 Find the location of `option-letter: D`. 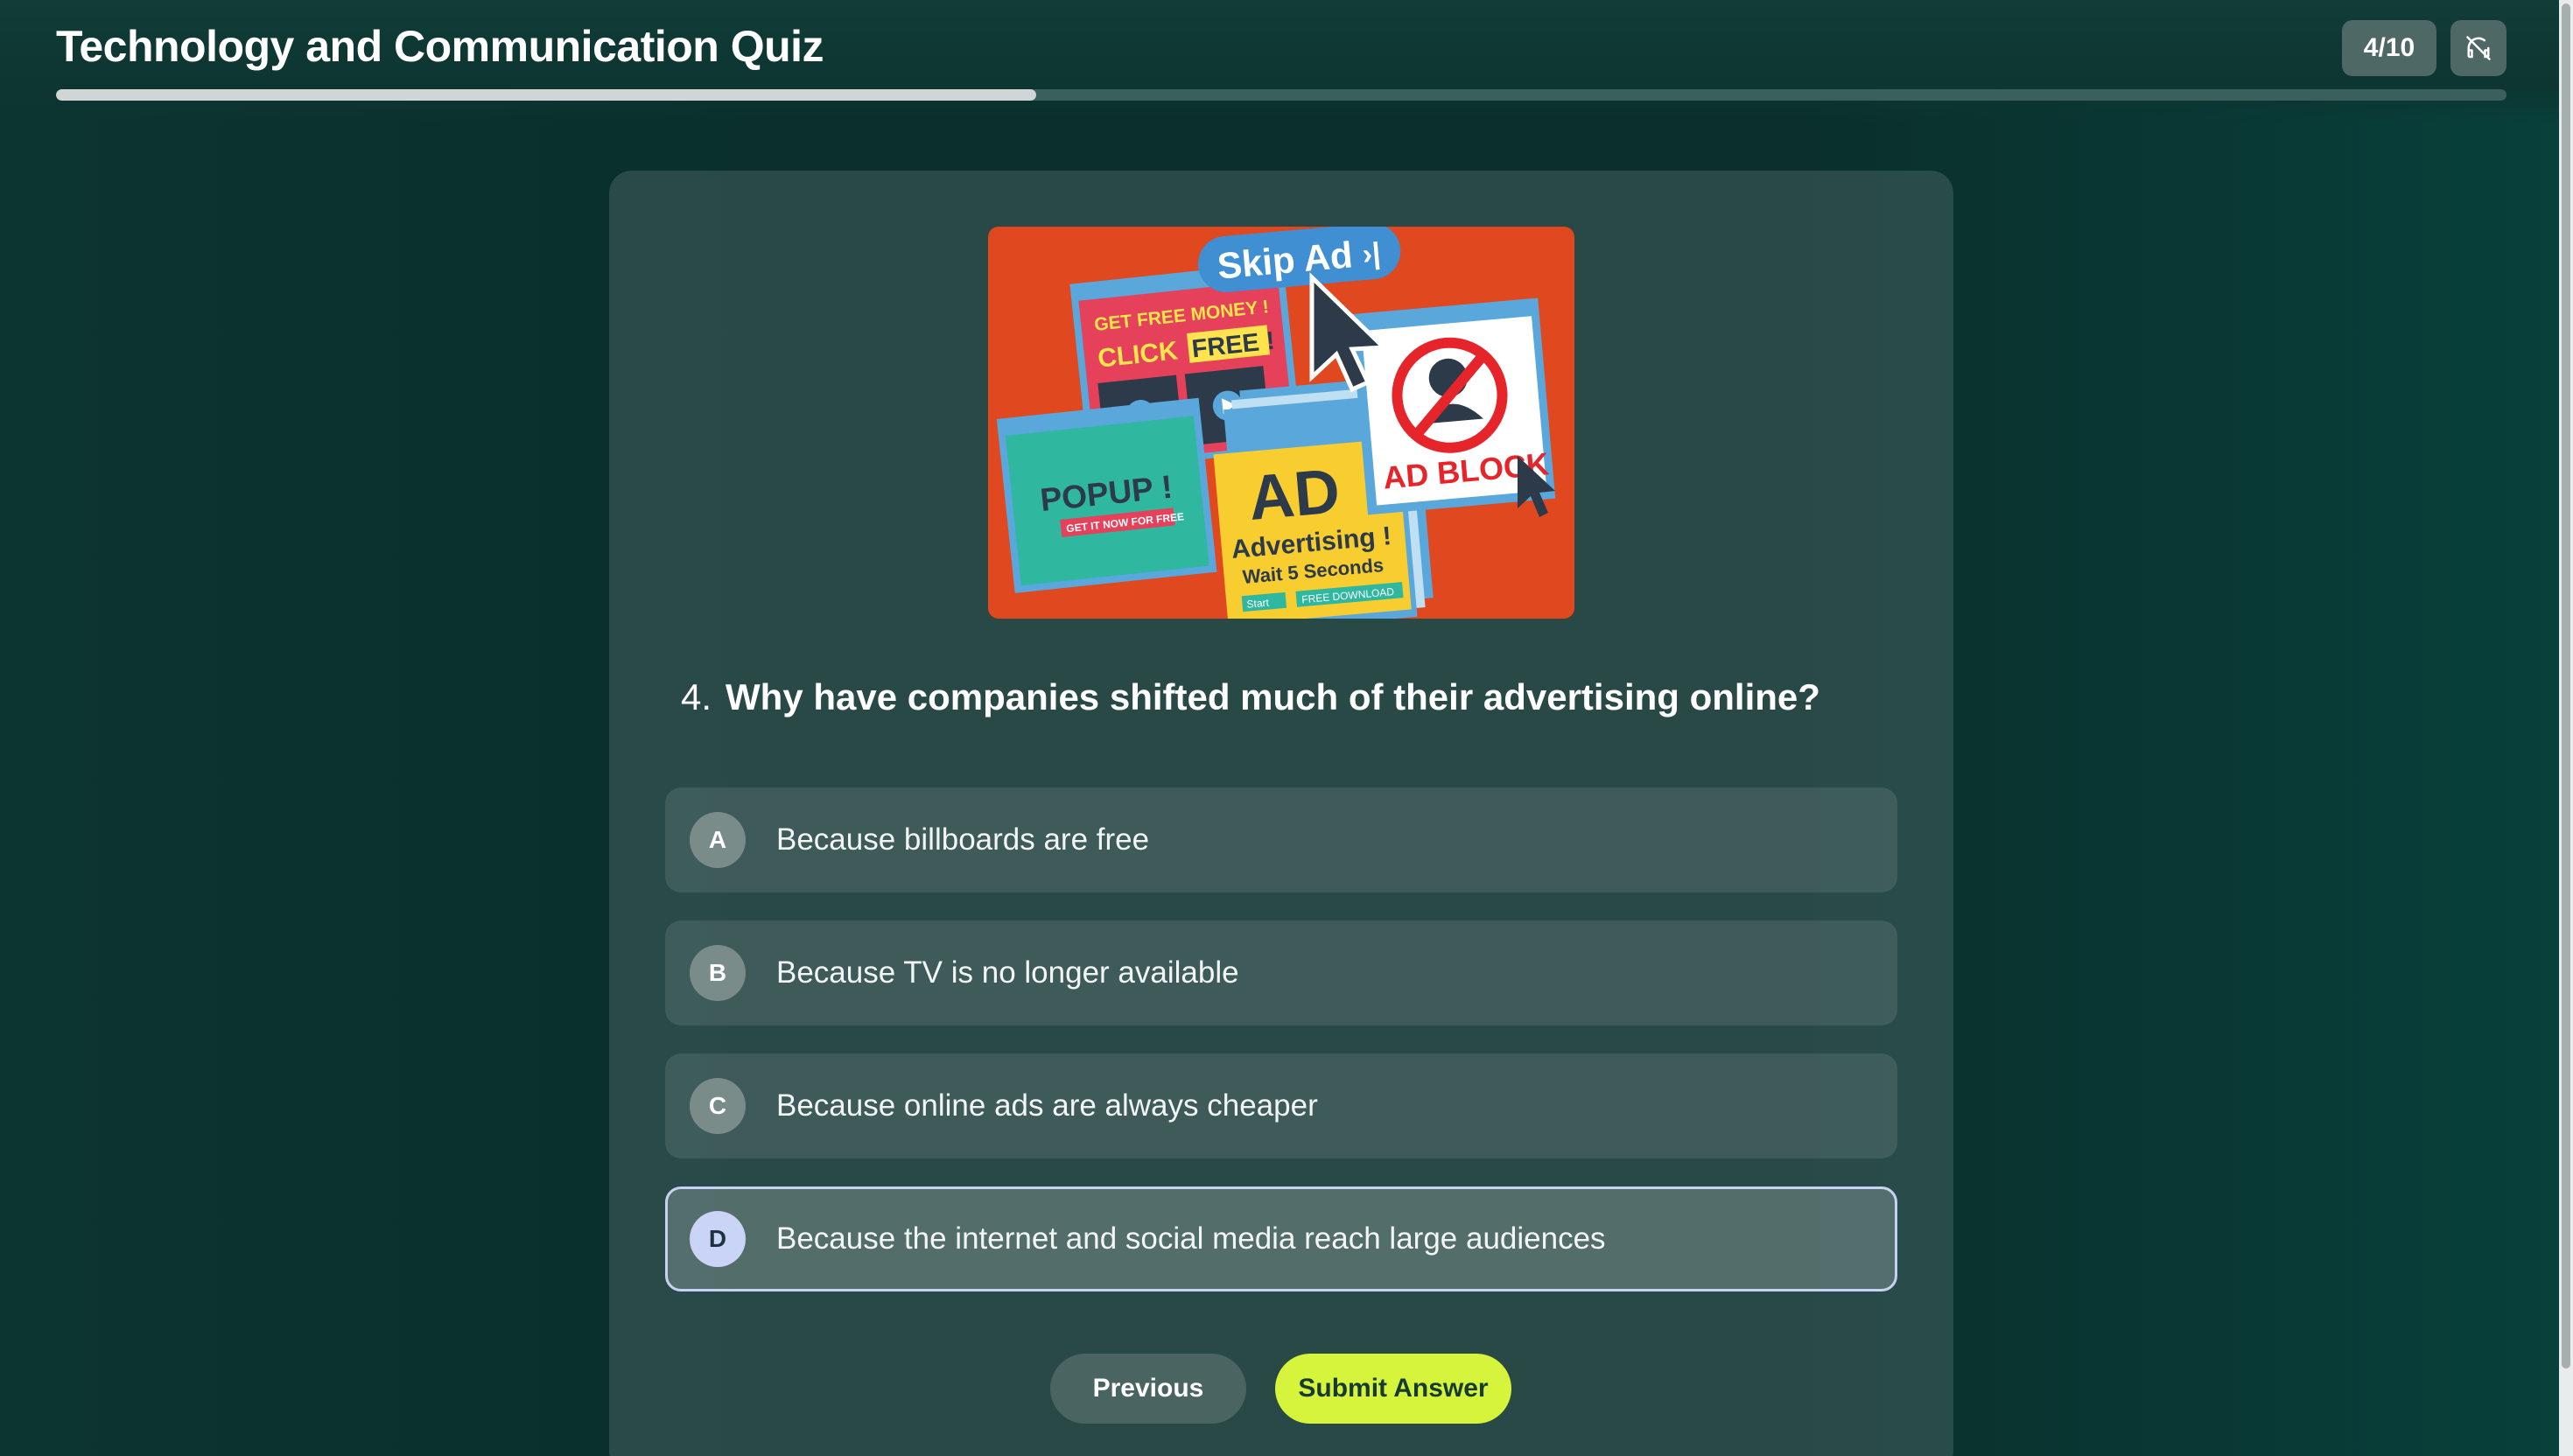

option-letter: D is located at coordinates (718, 1239).